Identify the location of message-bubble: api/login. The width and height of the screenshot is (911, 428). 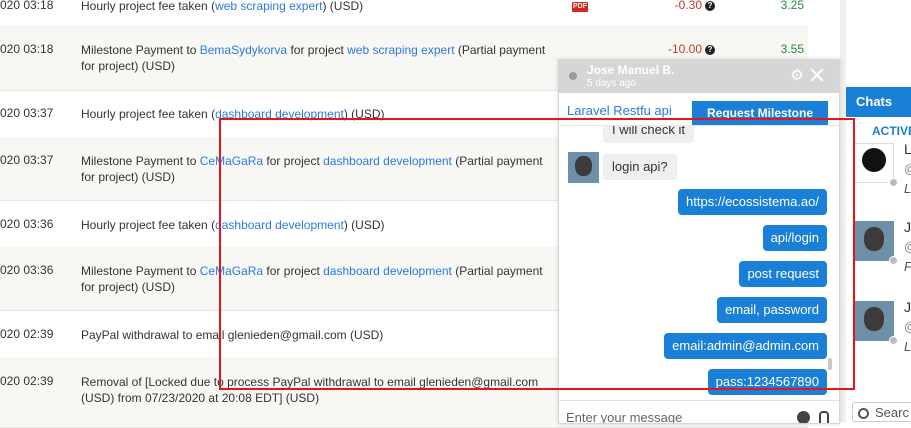
(794, 238).